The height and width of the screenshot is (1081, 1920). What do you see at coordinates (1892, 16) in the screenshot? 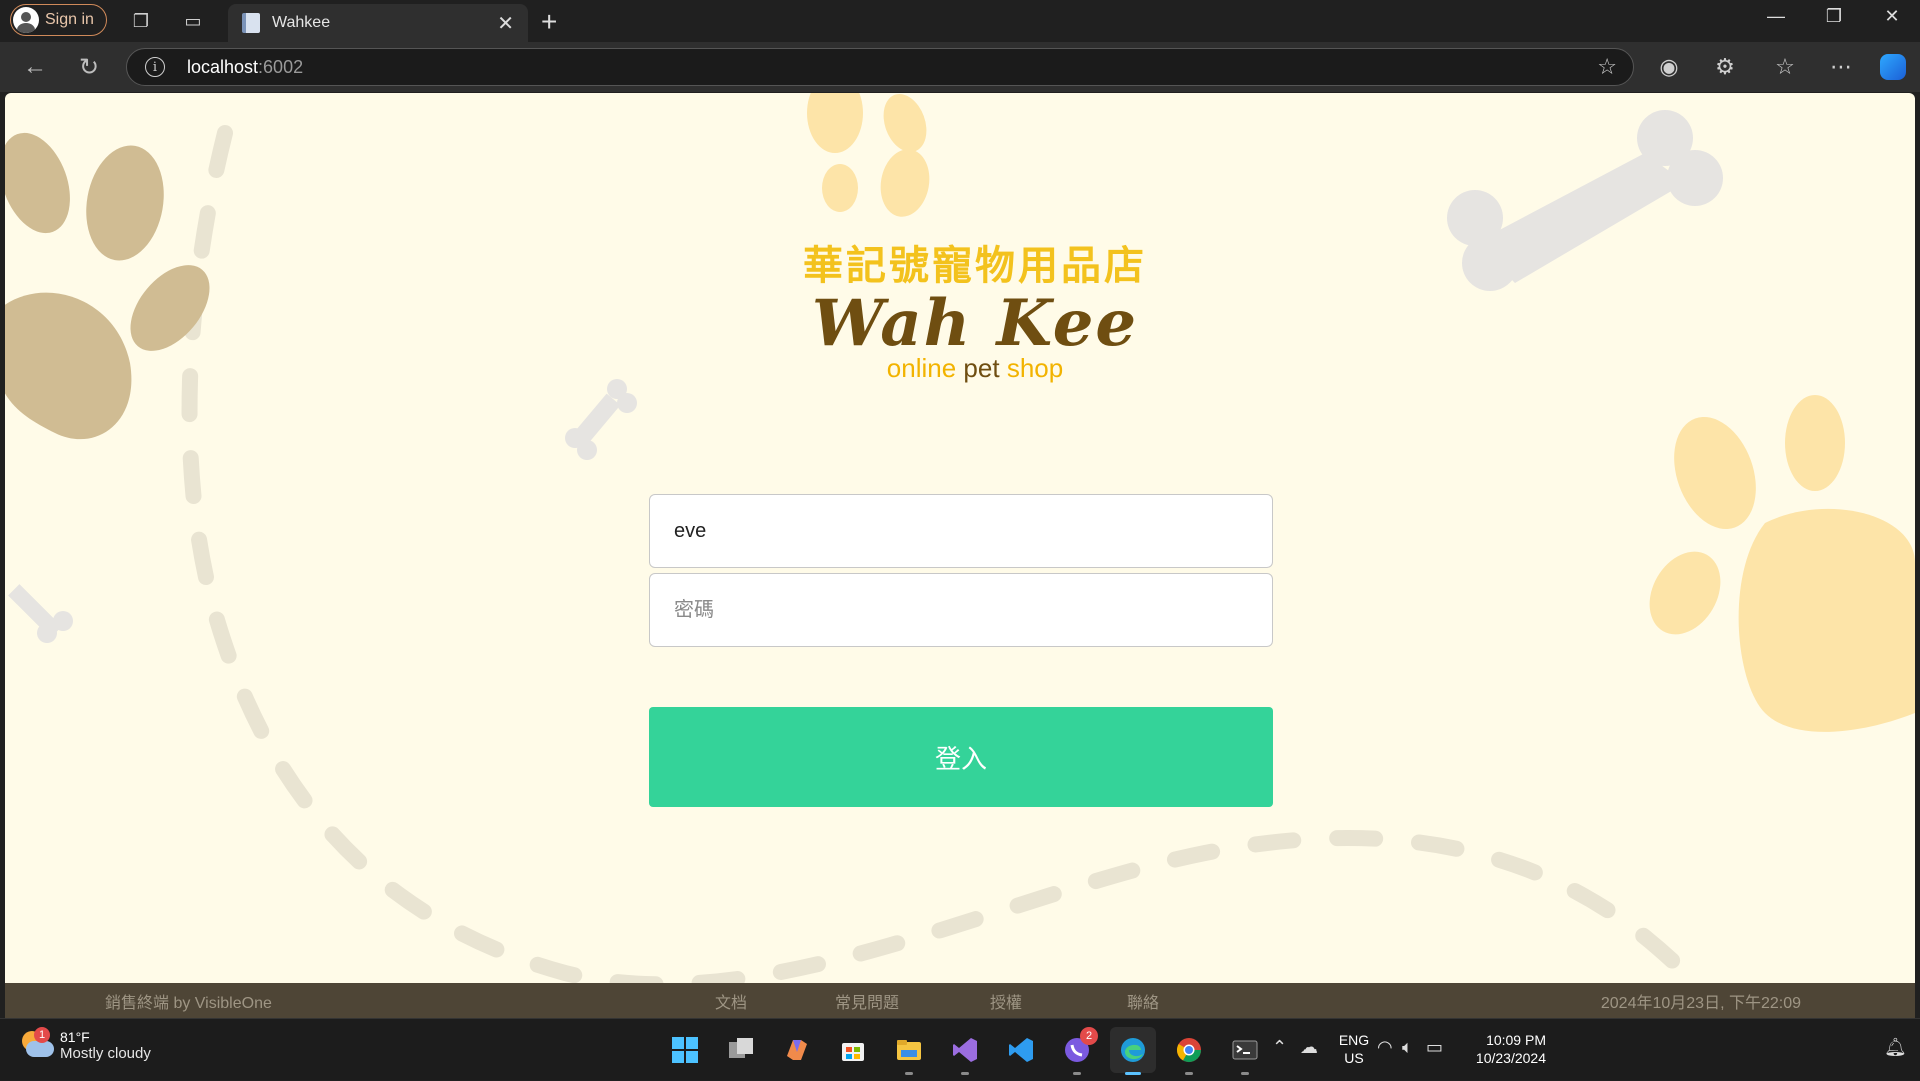
I see `close-window-button: ✕` at bounding box center [1892, 16].